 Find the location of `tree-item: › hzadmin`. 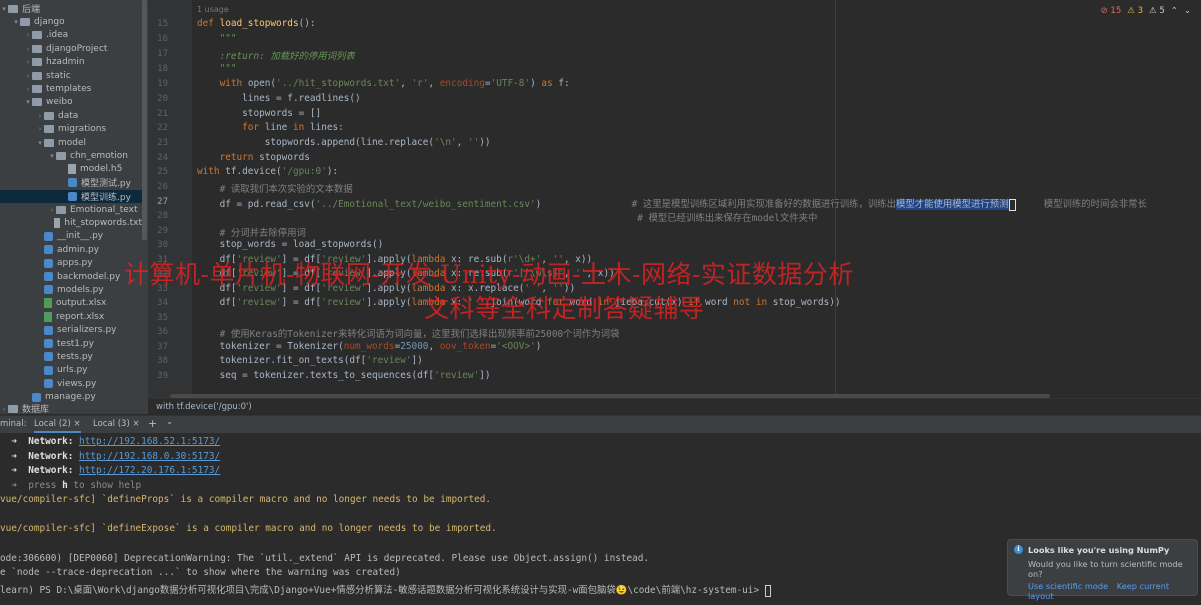

tree-item: › hzadmin is located at coordinates (71, 62).